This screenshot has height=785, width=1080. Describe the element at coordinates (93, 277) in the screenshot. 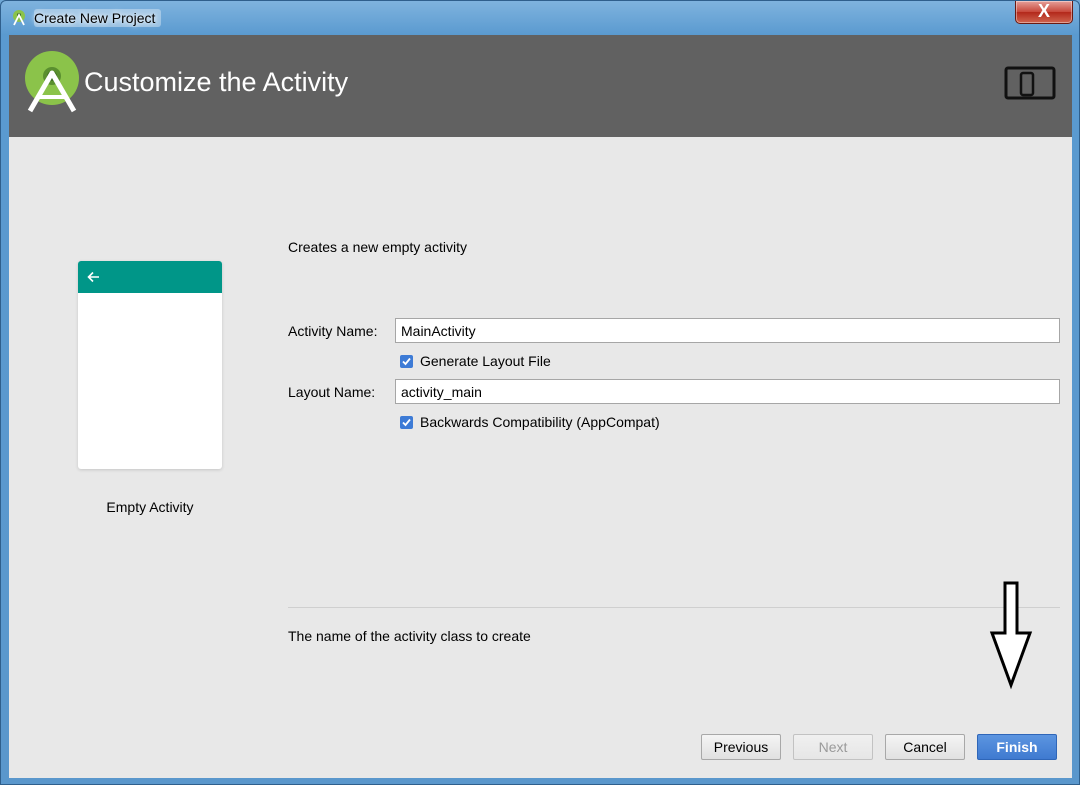

I see `back-arrow-icon` at that location.